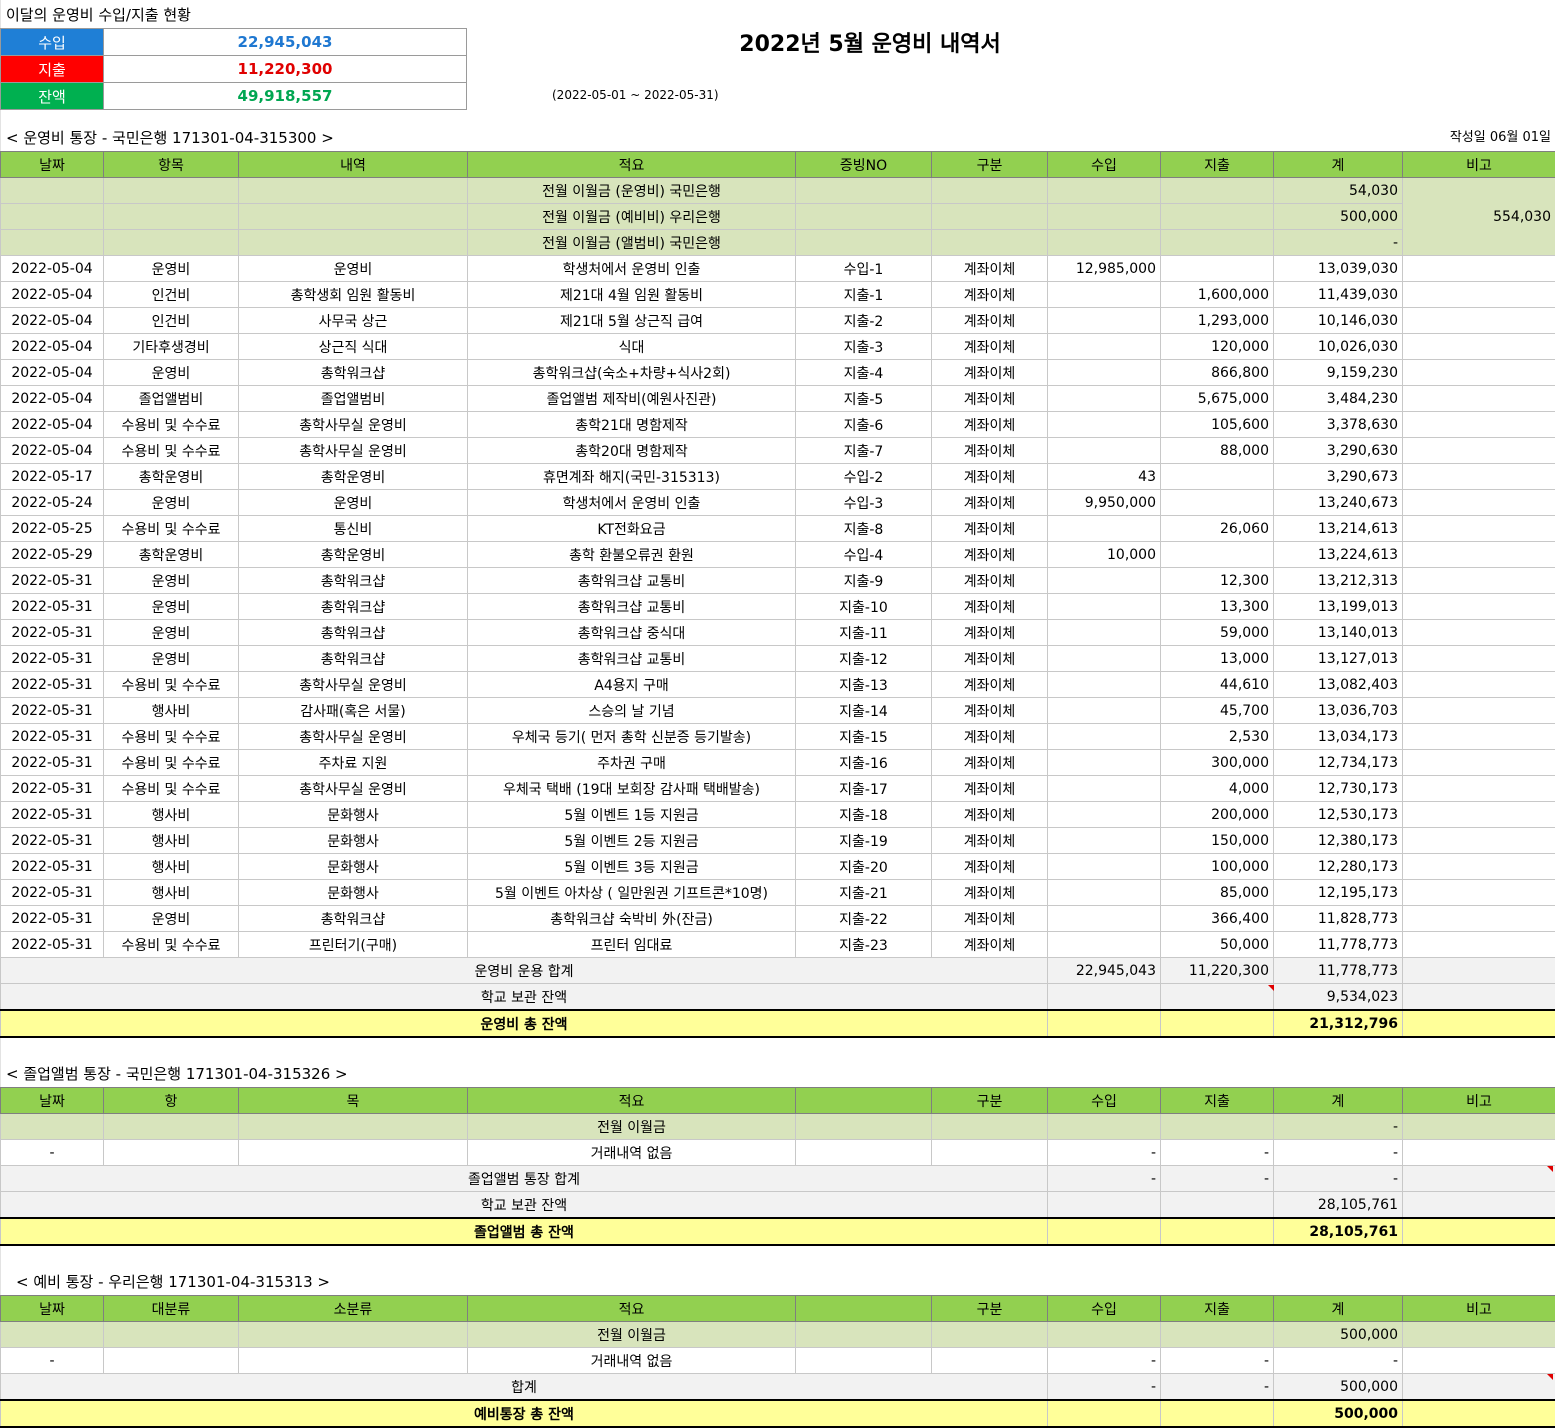 This screenshot has height=1428, width=1555. I want to click on row-income: -, so click(1104, 1153).